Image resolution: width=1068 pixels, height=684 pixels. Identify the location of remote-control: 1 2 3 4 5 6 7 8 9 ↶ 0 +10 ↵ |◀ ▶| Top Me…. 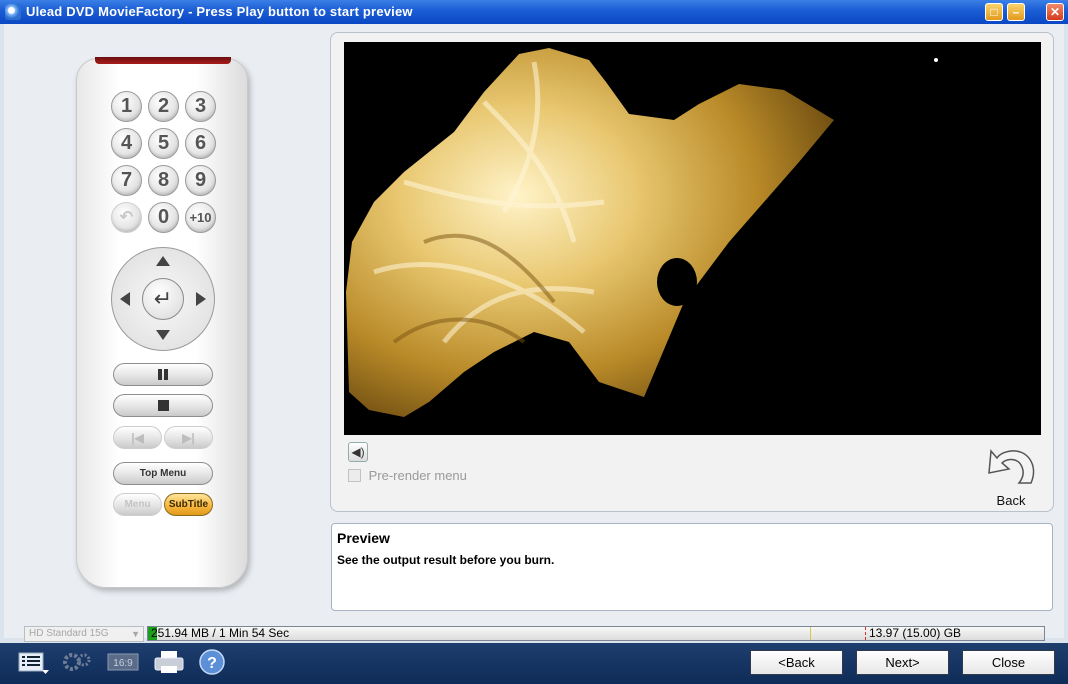
(162, 322).